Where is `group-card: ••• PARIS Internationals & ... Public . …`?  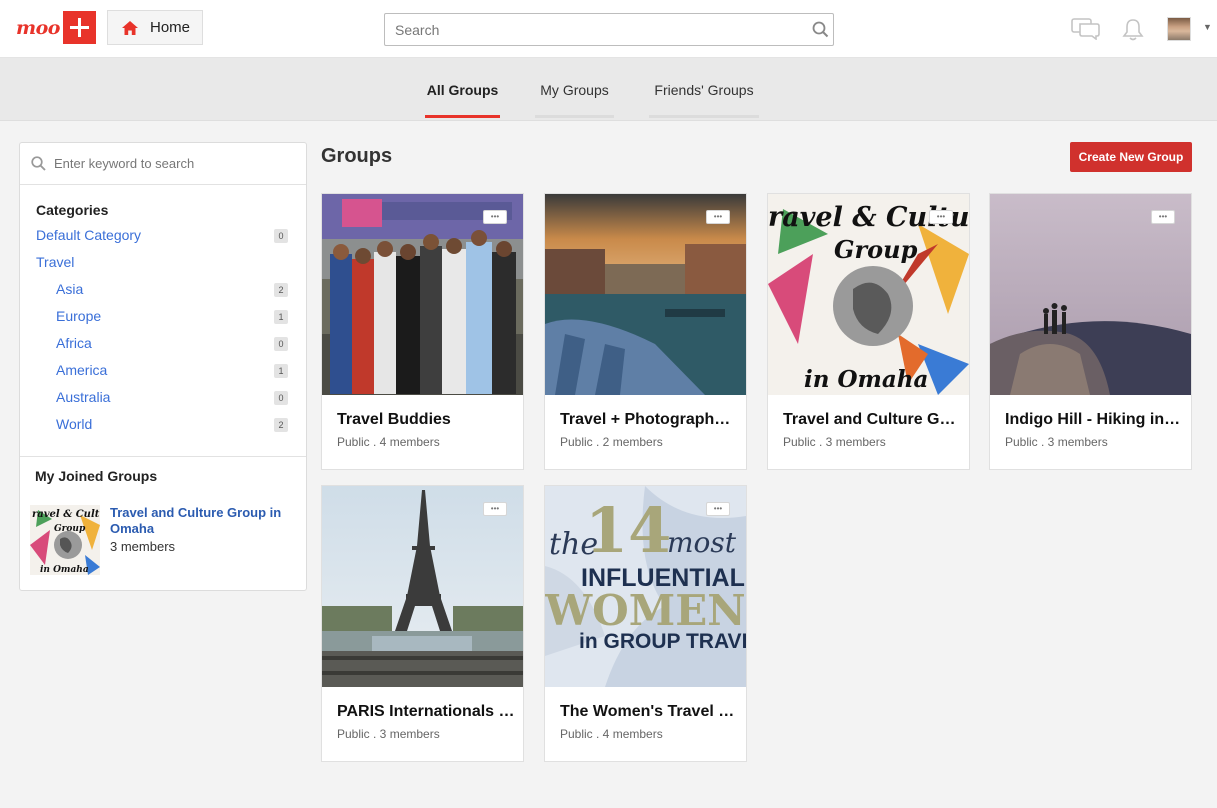
group-card: ••• PARIS Internationals & ... Public . … is located at coordinates (422, 623).